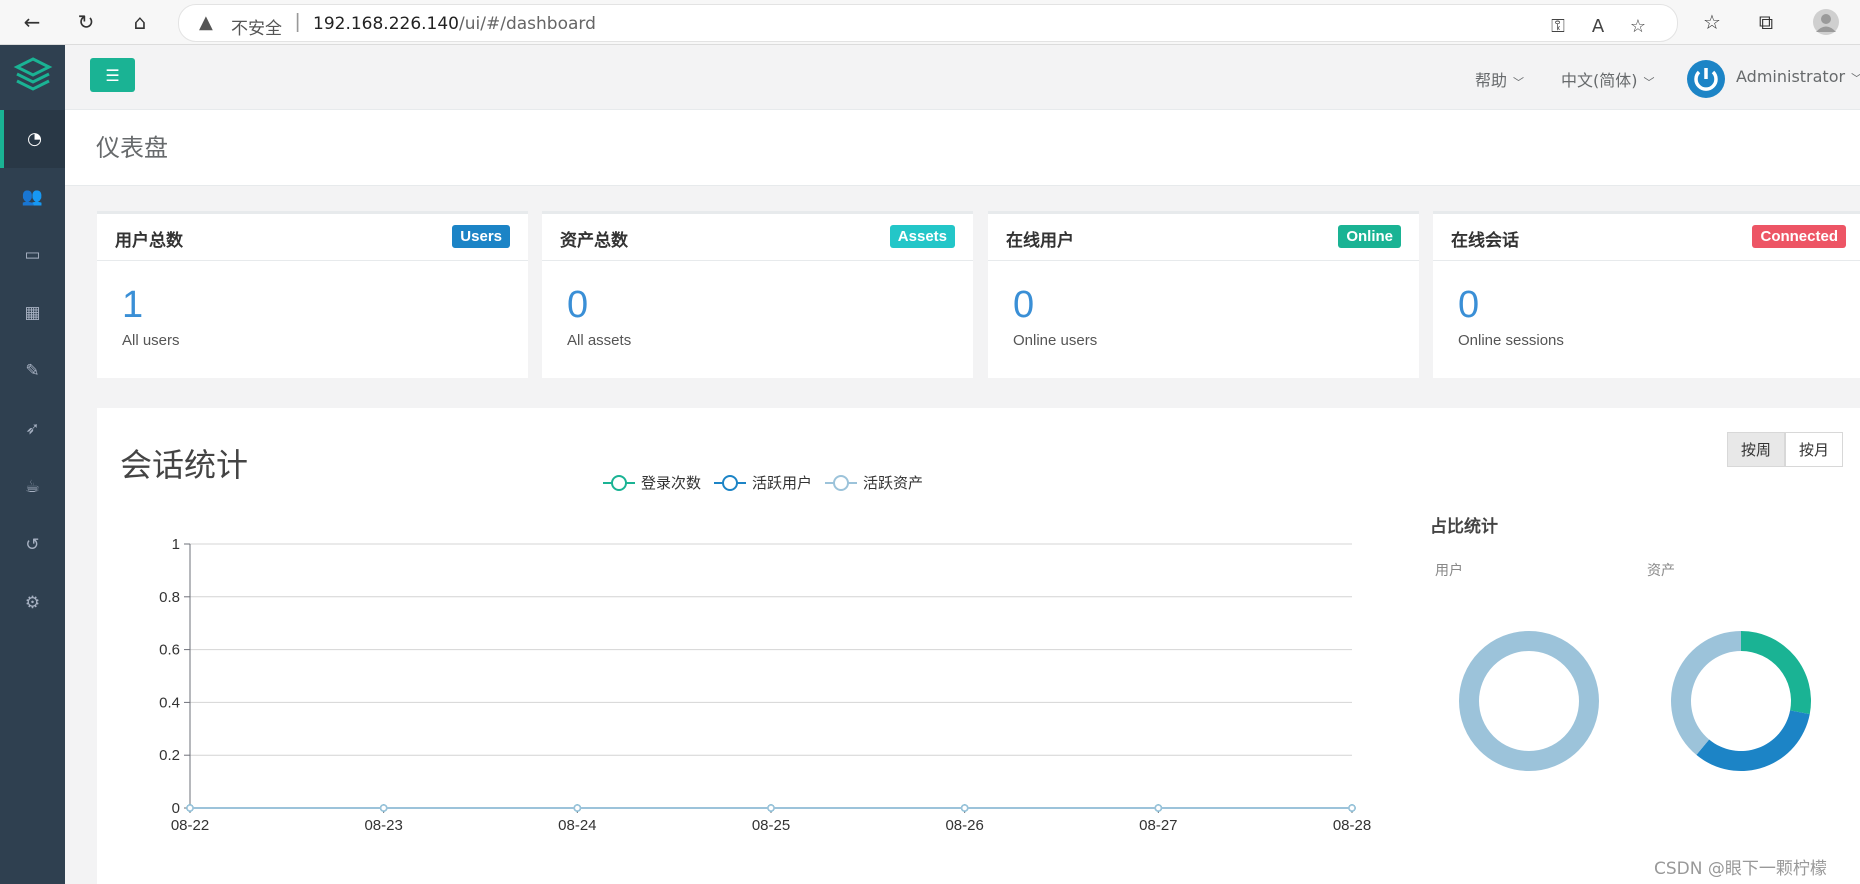  What do you see at coordinates (578, 305) in the screenshot?
I see `assets-count: 0` at bounding box center [578, 305].